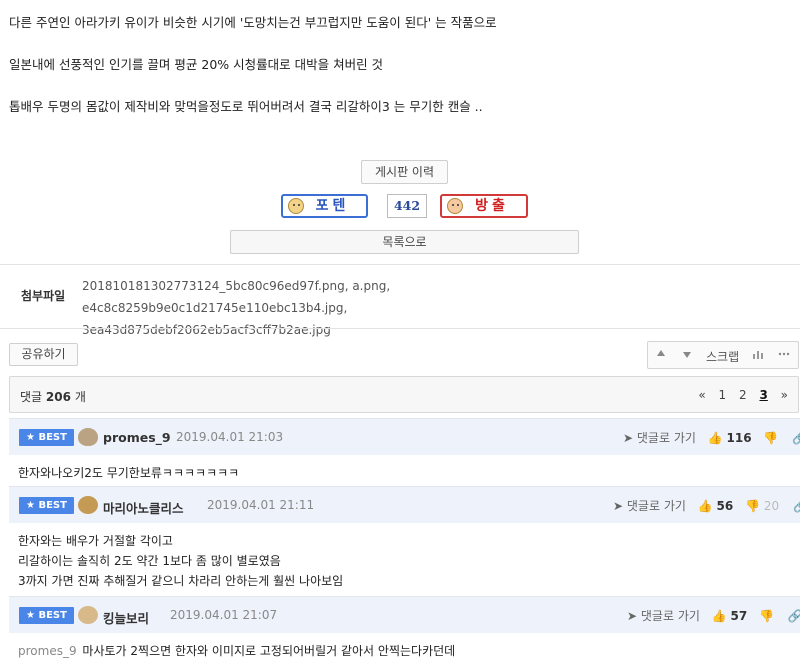  I want to click on like-button: 👍 56, so click(715, 506).